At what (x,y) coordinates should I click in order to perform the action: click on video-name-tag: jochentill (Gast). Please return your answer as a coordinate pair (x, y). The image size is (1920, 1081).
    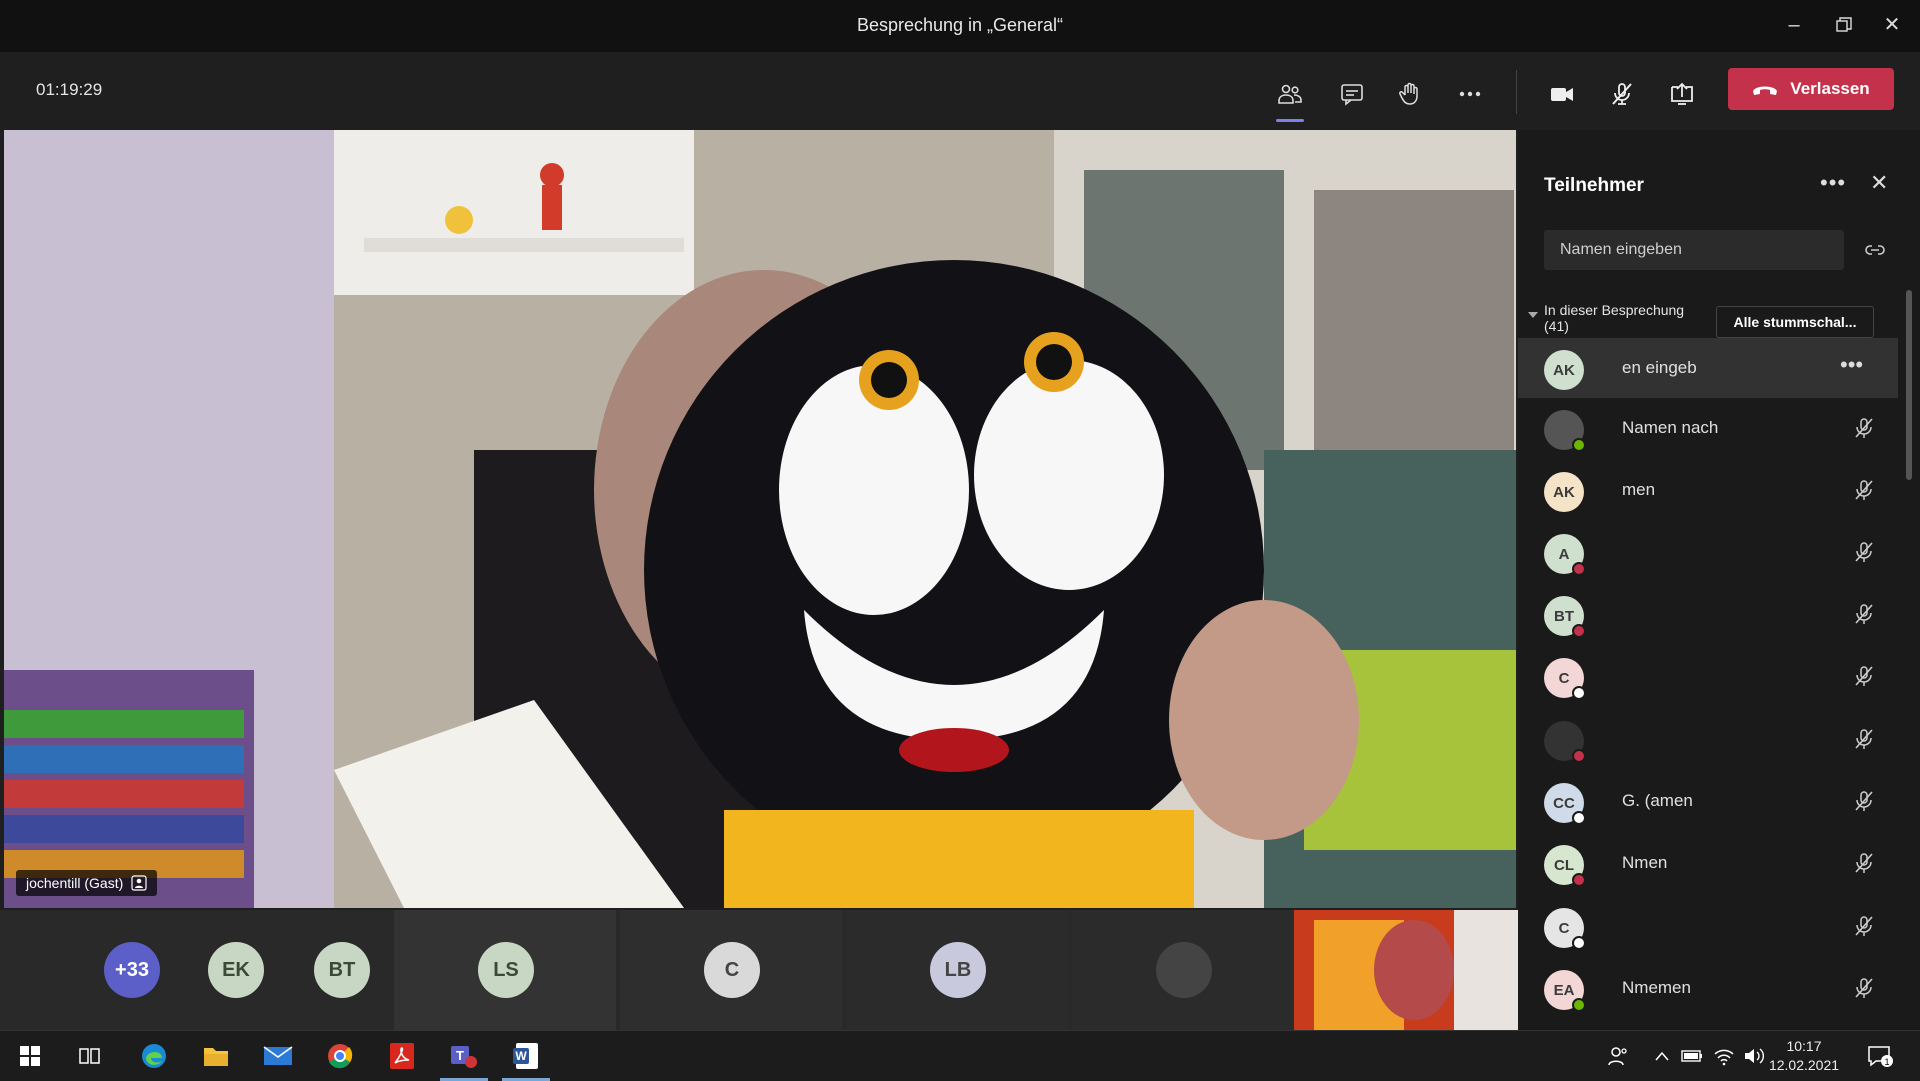
    Looking at the image, I should click on (87, 883).